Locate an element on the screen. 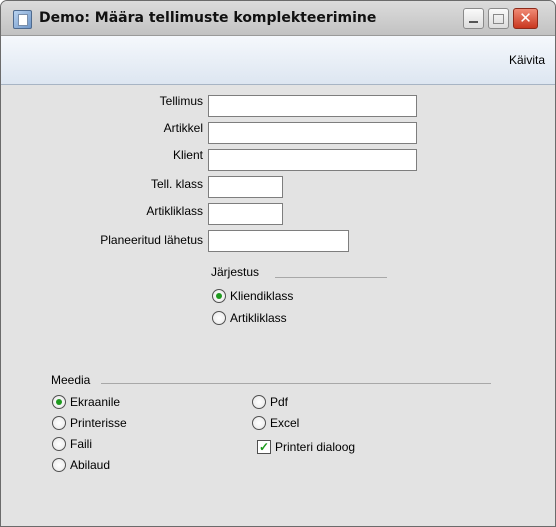 Image resolution: width=556 pixels, height=527 pixels. radio-pdf: Pdf is located at coordinates (270, 402).